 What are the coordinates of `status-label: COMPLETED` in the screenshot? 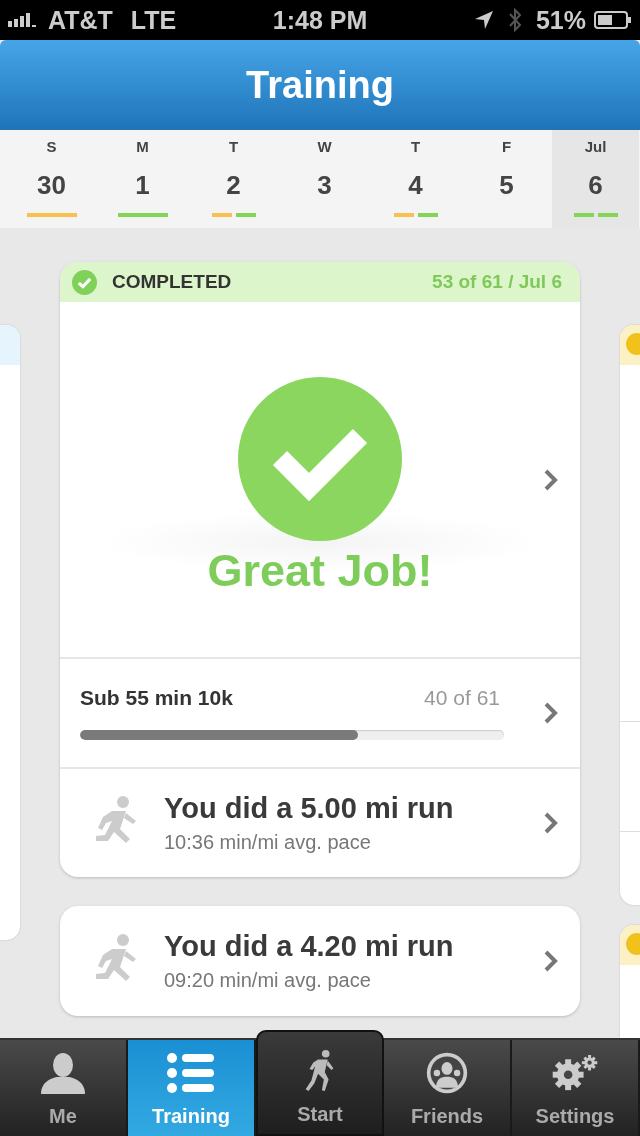 It's located at (172, 282).